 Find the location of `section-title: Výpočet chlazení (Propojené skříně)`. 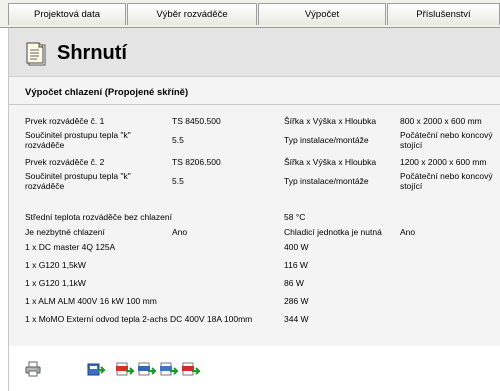

section-title: Výpočet chlazení (Propojené skříně) is located at coordinates (107, 92).